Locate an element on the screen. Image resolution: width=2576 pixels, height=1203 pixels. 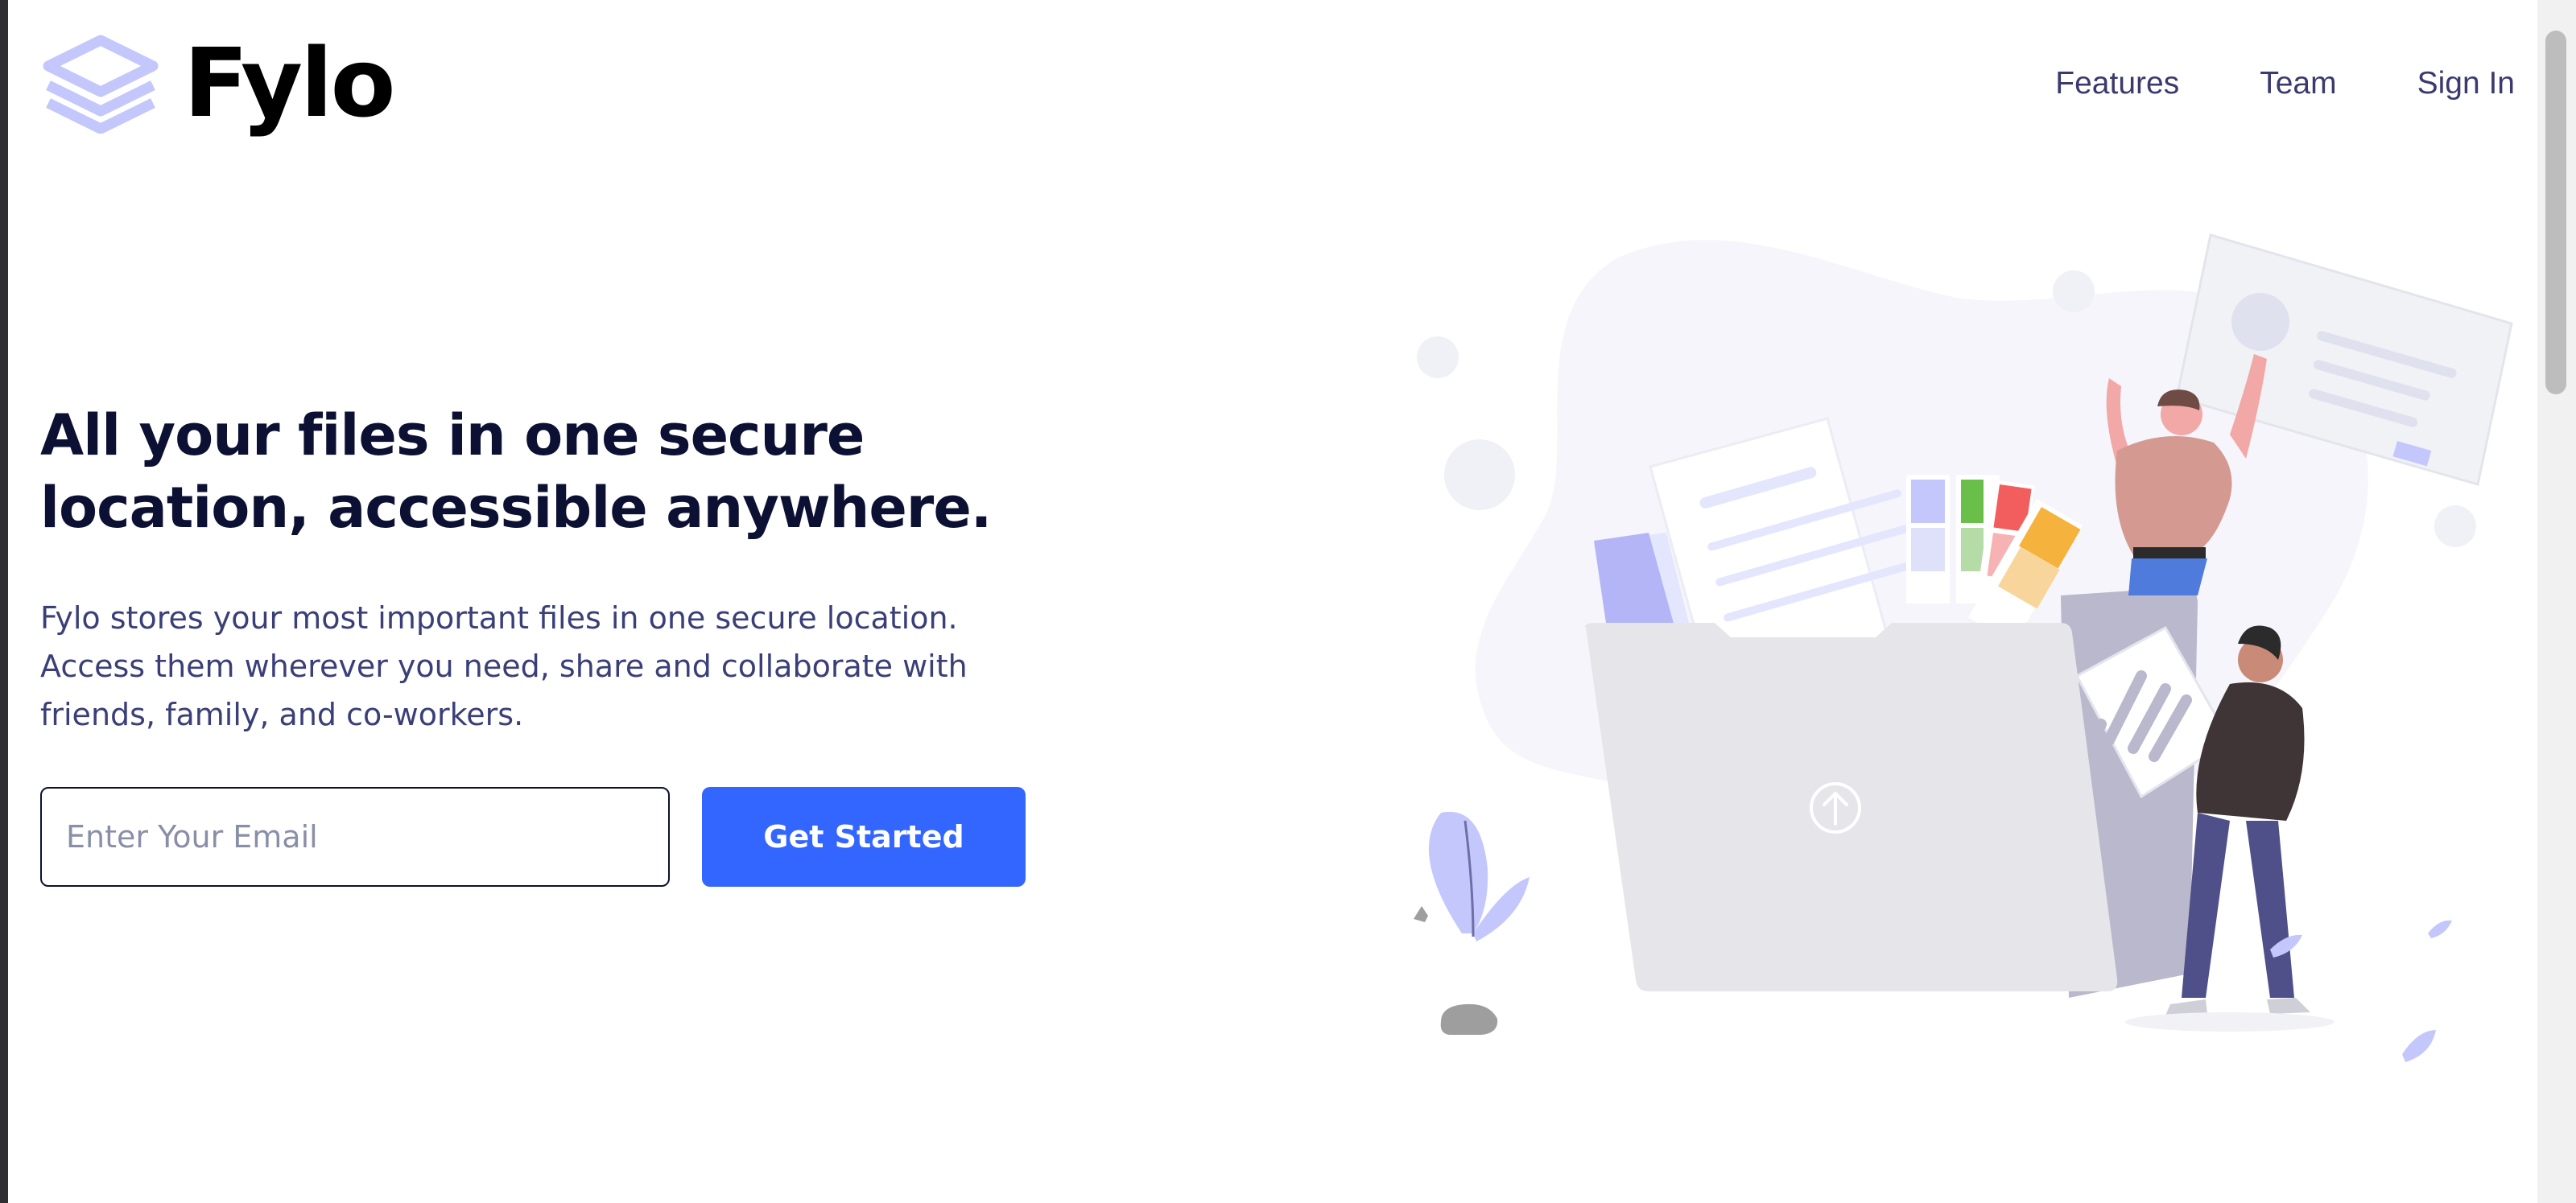
scrollbar-thumb is located at coordinates (2555, 212).